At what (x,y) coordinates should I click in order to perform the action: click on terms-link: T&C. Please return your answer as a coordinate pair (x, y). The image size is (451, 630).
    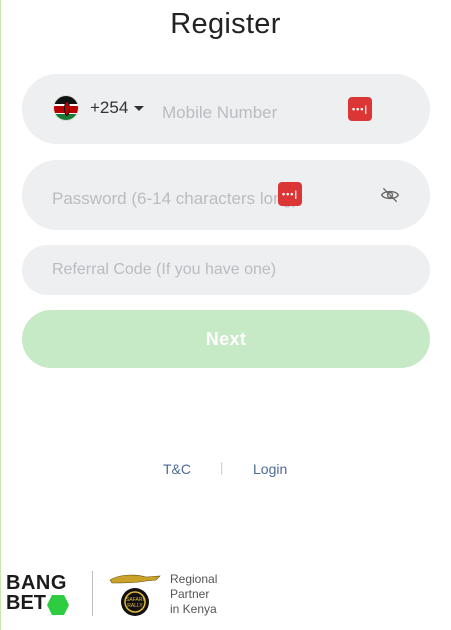
    Looking at the image, I should click on (177, 469).